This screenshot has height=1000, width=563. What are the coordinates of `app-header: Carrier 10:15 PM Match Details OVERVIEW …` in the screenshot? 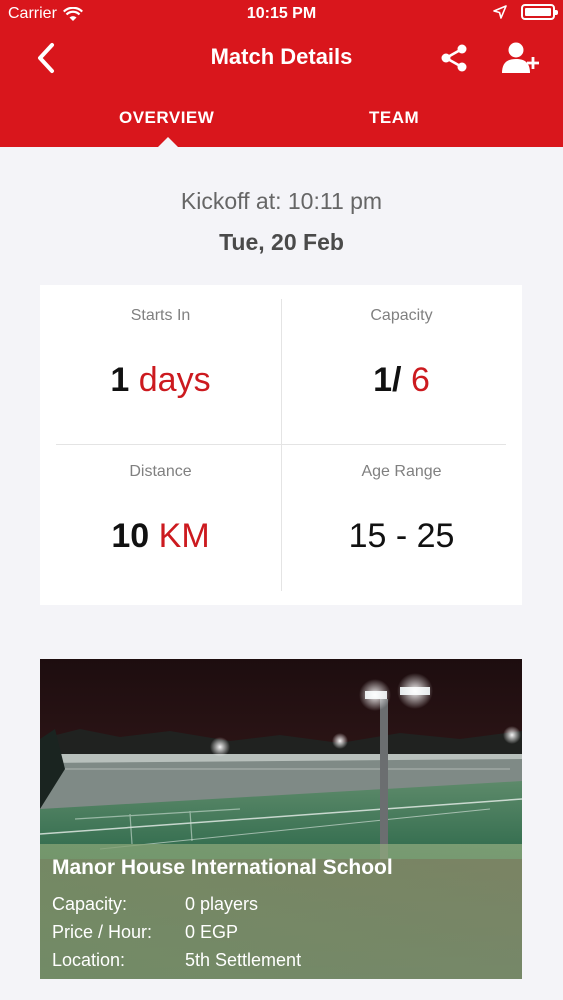 It's located at (281, 74).